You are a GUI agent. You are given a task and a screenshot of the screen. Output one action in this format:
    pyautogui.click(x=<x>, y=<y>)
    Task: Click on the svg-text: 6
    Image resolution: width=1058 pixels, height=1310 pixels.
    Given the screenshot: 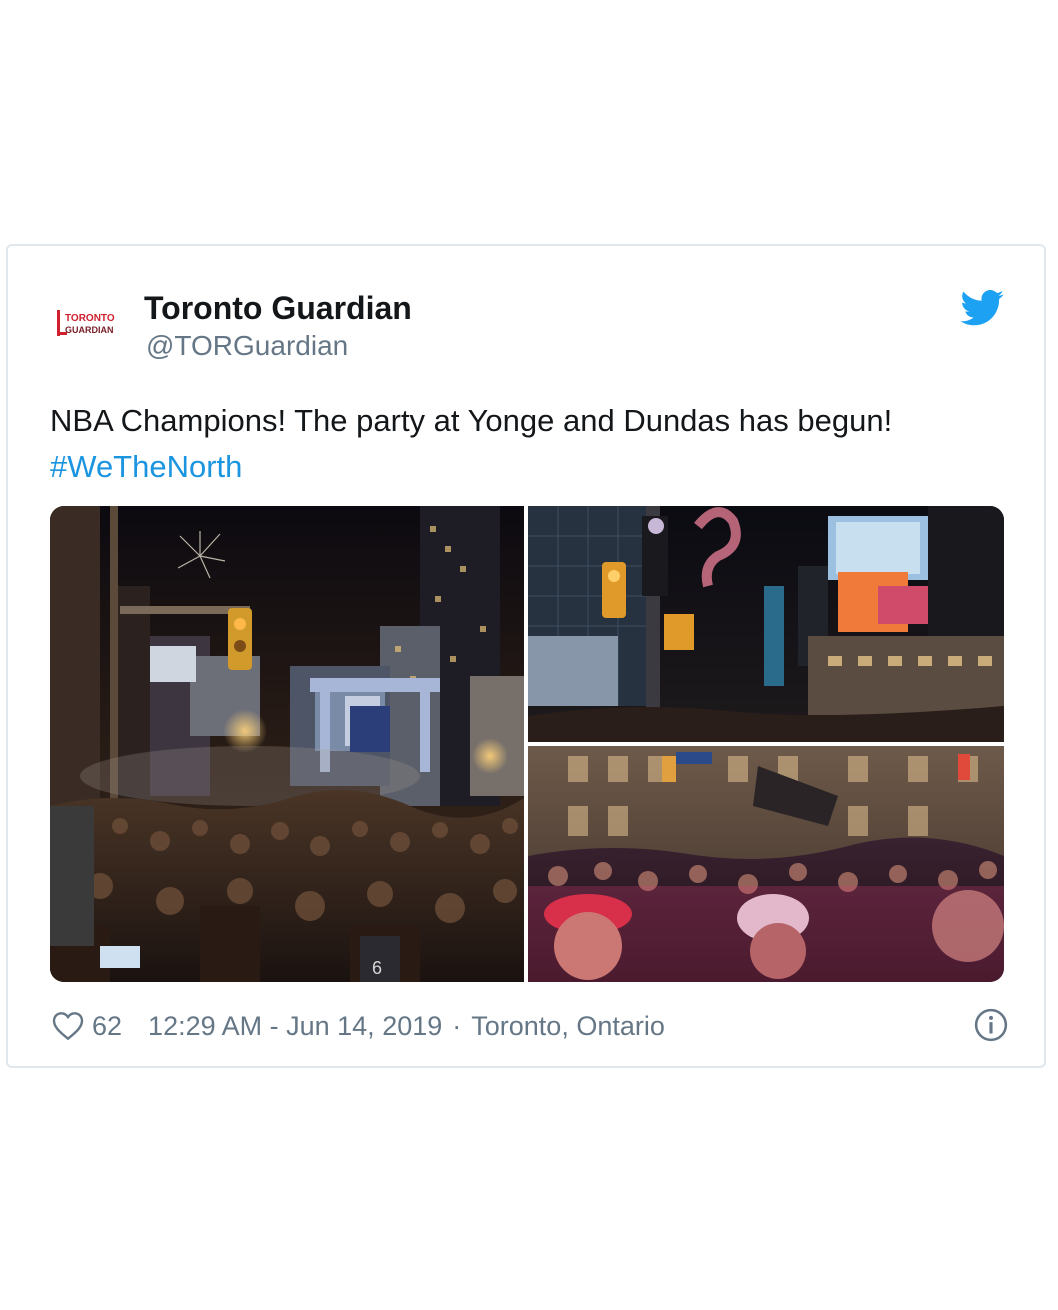 What is the action you would take?
    pyautogui.click(x=377, y=968)
    